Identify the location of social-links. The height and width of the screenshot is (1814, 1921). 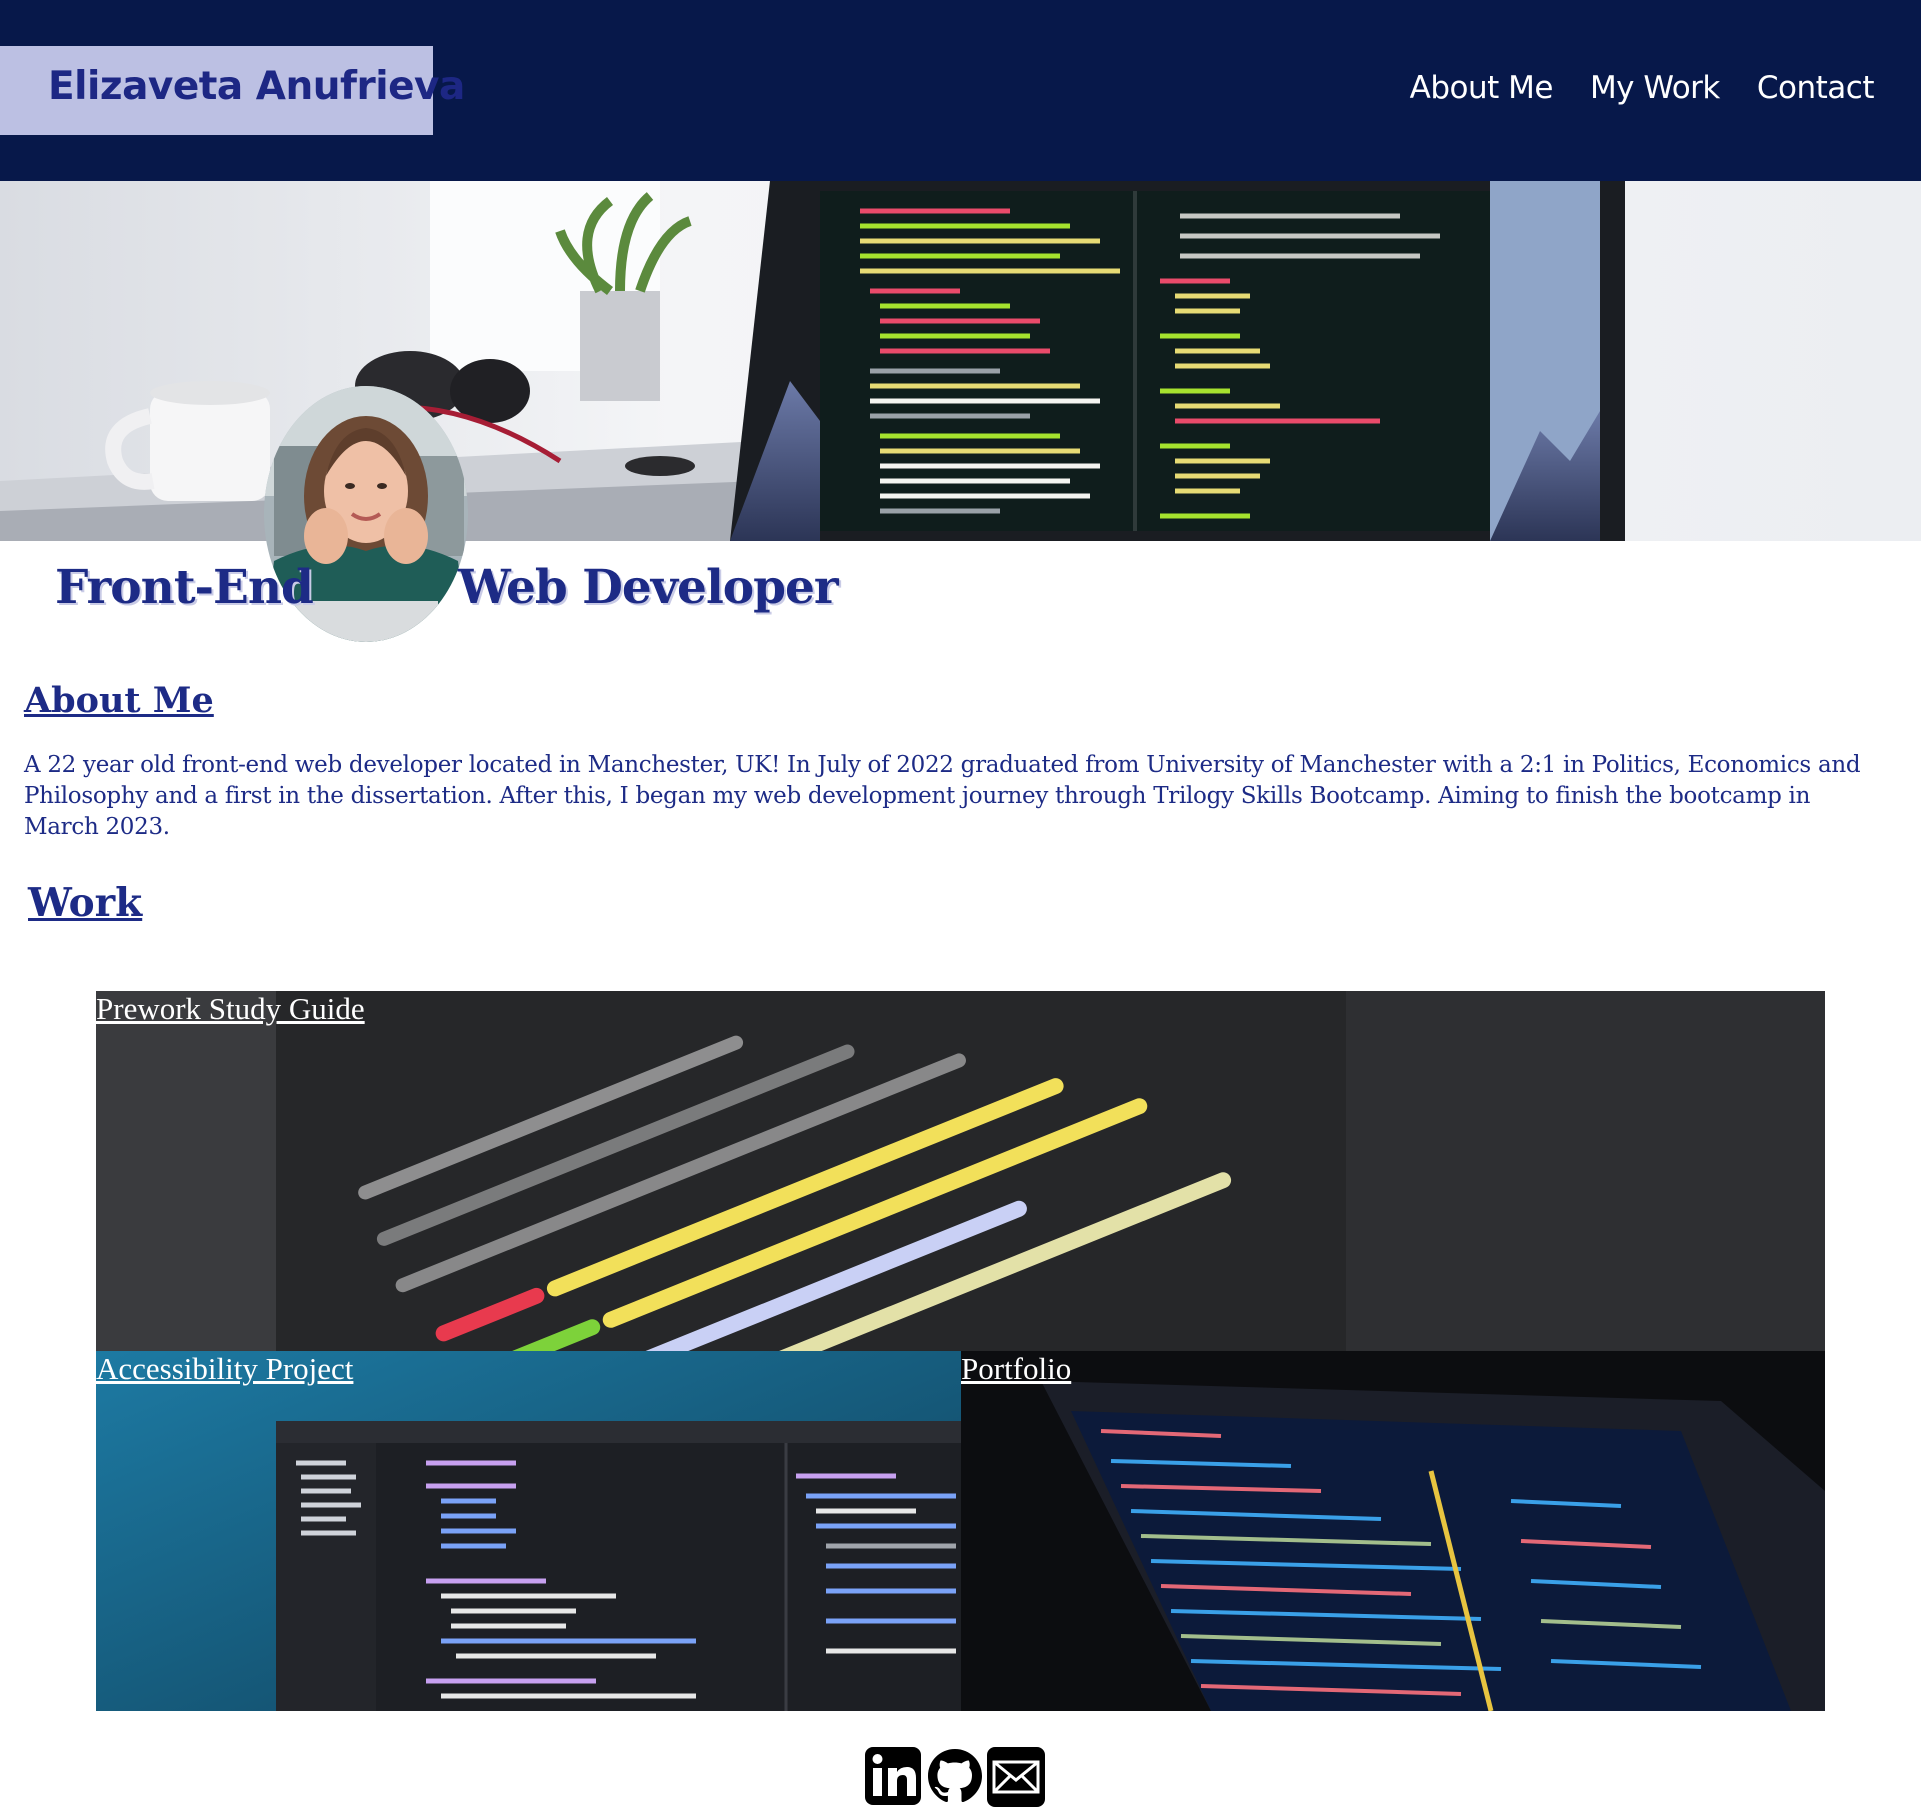
(955, 1777).